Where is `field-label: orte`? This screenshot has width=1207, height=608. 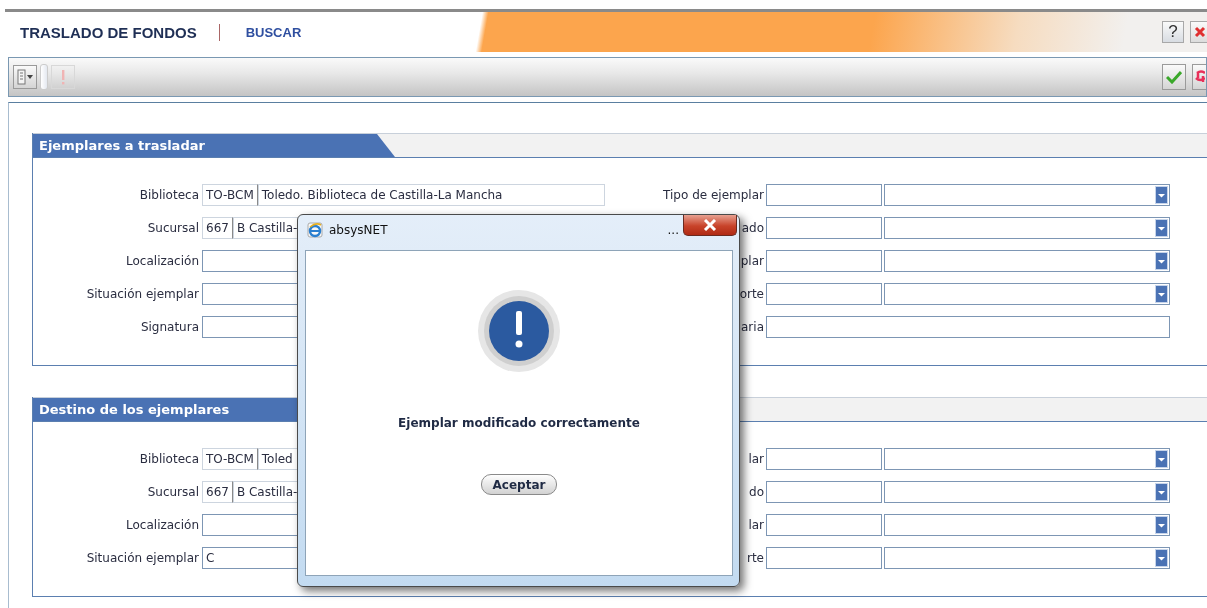 field-label: orte is located at coordinates (751, 294).